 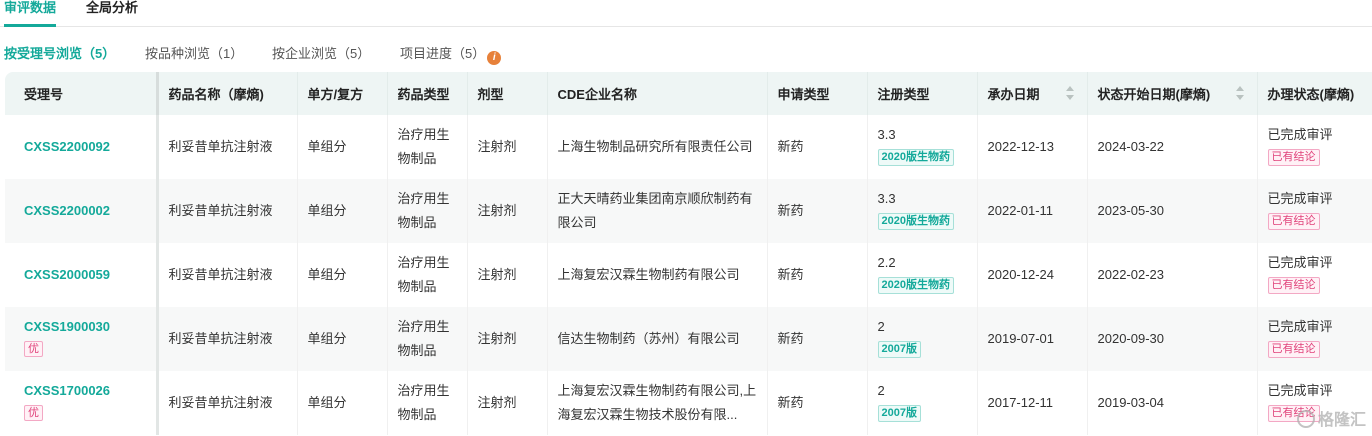 What do you see at coordinates (886, 262) in the screenshot?
I see `registration-class: 2.2` at bounding box center [886, 262].